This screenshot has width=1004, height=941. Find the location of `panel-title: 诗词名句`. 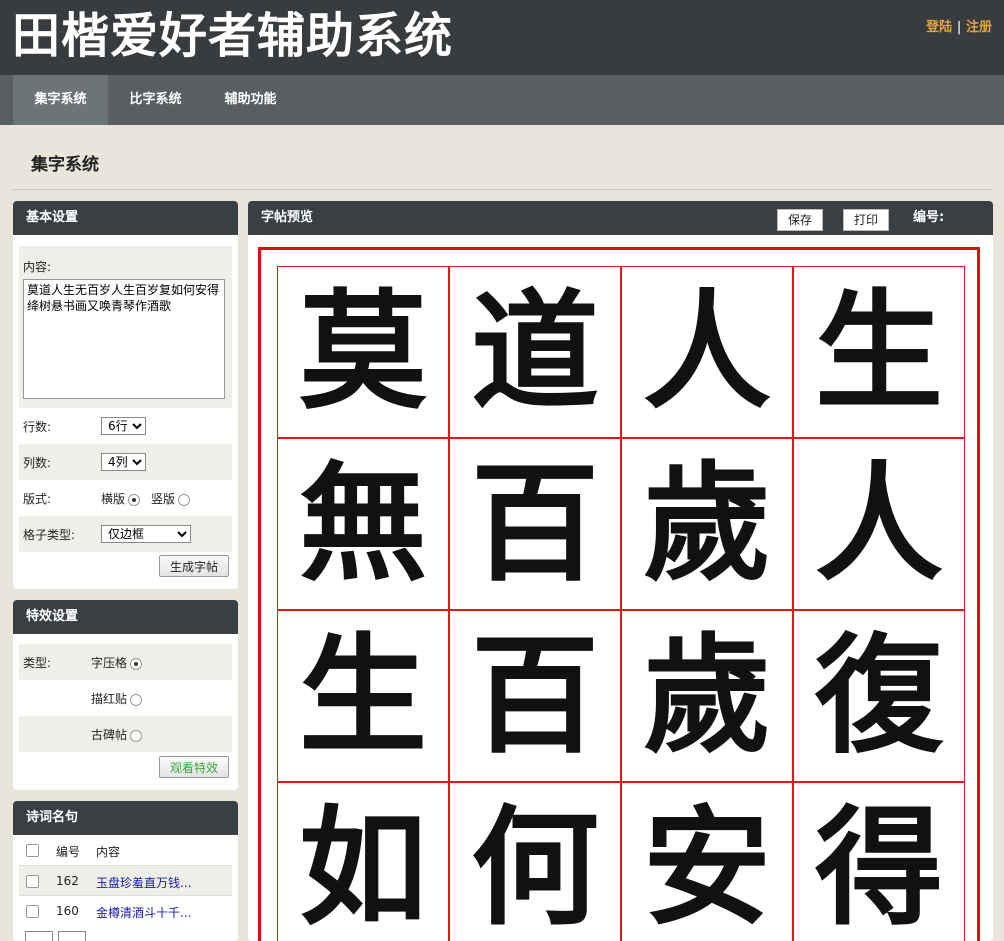

panel-title: 诗词名句 is located at coordinates (125, 818).